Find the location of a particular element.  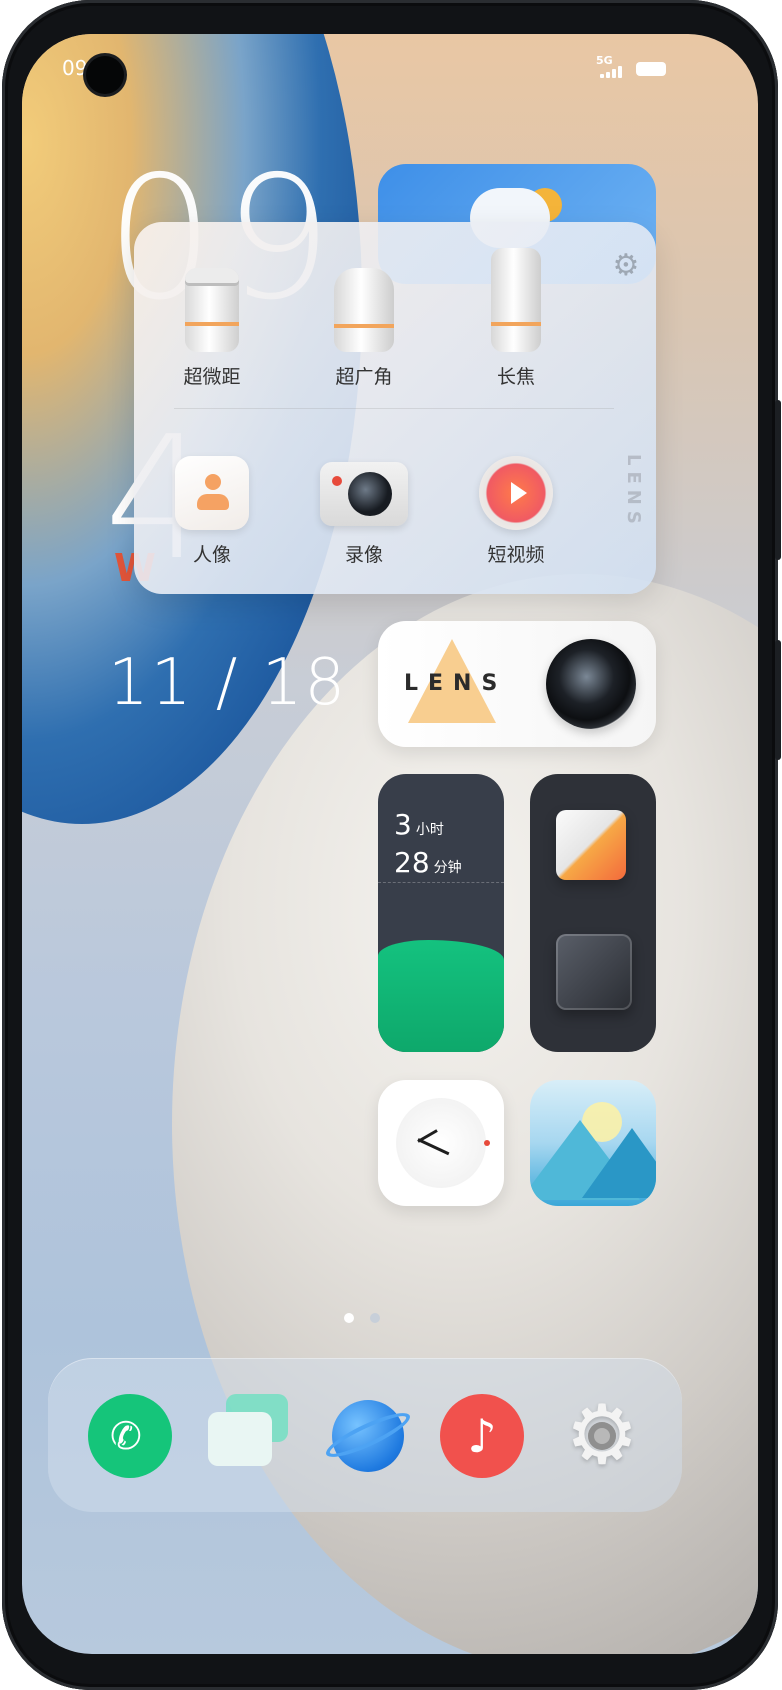

volume-button is located at coordinates (778, 700).